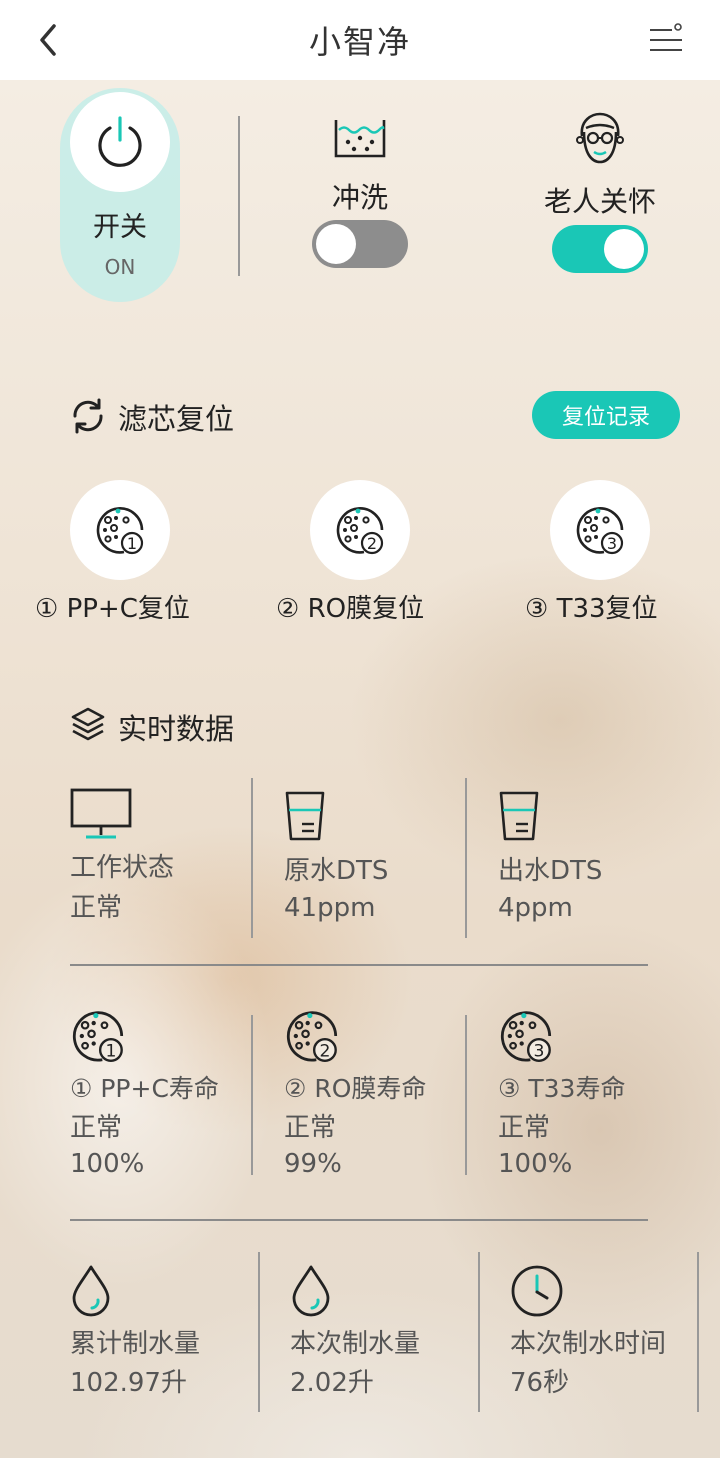  Describe the element at coordinates (537, 1291) in the screenshot. I see `clock-icon` at that location.